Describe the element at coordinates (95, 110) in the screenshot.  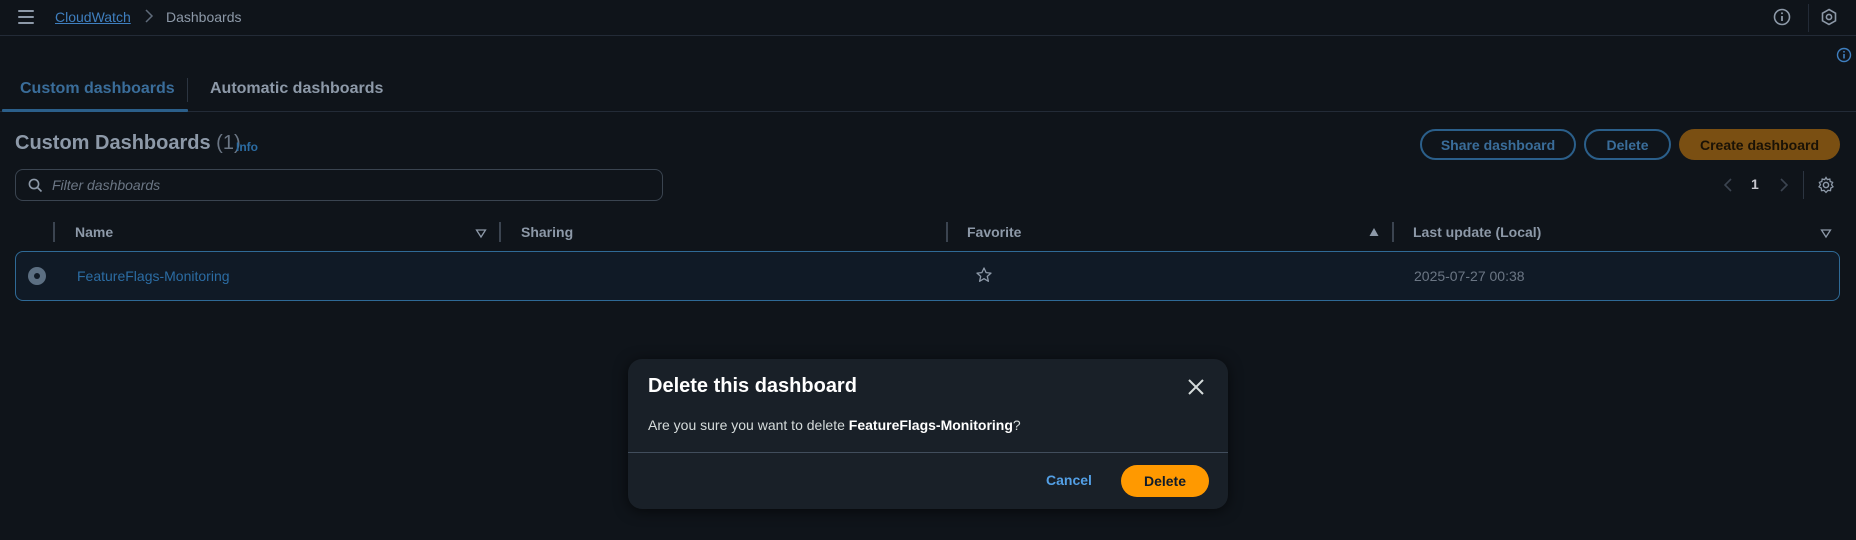
I see `active-tab-indicator` at that location.